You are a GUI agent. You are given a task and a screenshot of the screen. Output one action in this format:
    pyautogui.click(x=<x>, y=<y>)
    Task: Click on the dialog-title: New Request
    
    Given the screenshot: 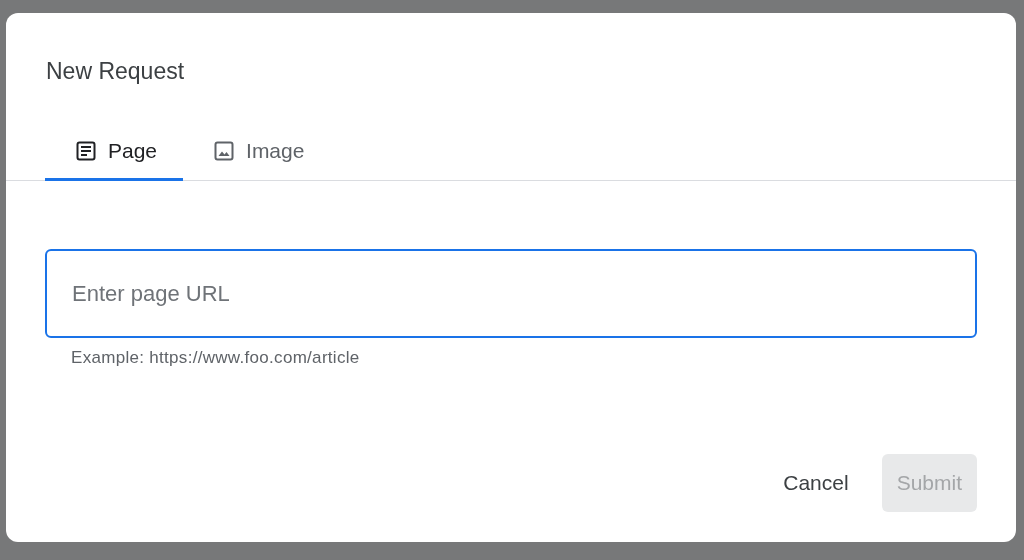 What is the action you would take?
    pyautogui.click(x=115, y=71)
    